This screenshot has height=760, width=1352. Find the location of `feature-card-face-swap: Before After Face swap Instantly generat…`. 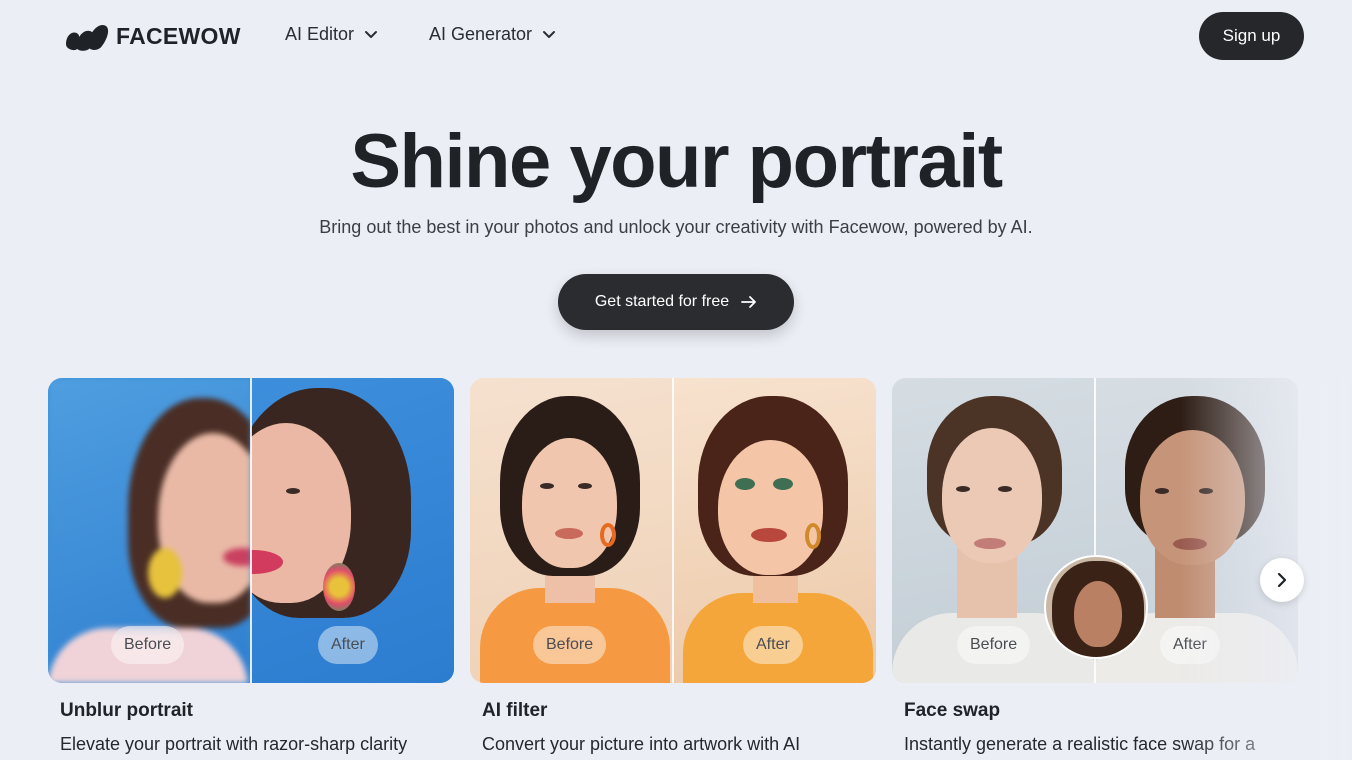

feature-card-face-swap: Before After Face swap Instantly generat… is located at coordinates (1095, 566).